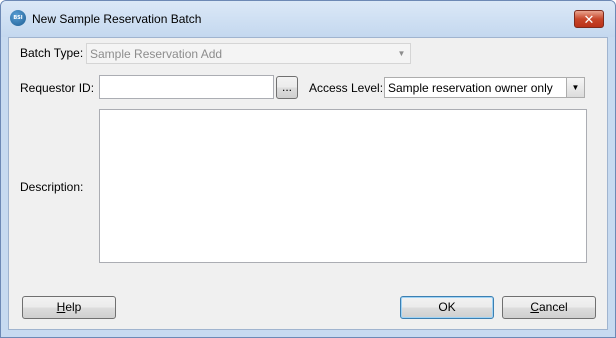 The image size is (616, 338). What do you see at coordinates (52, 53) in the screenshot?
I see `batch-type-label: Batch Type:` at bounding box center [52, 53].